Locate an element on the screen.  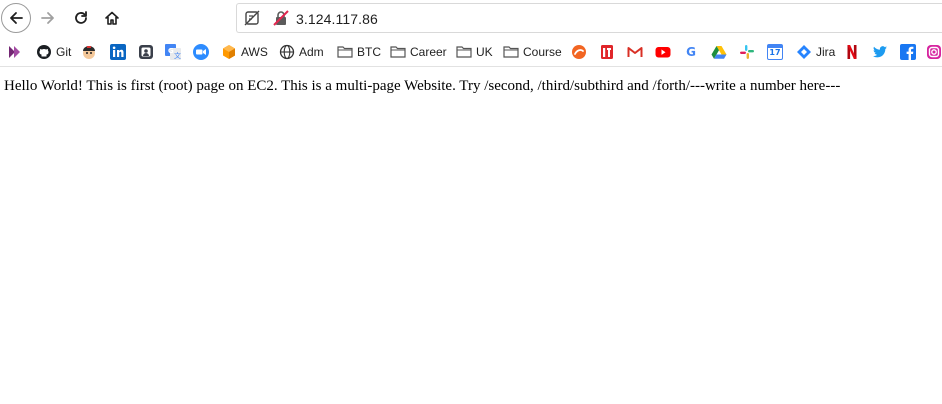
permissions-icon is located at coordinates (252, 18).